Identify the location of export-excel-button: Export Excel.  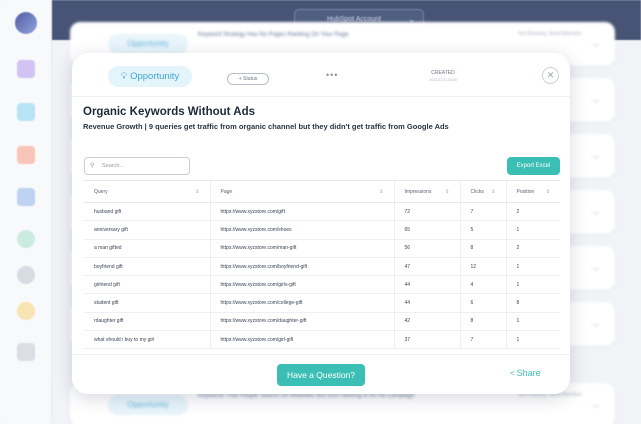
(533, 166).